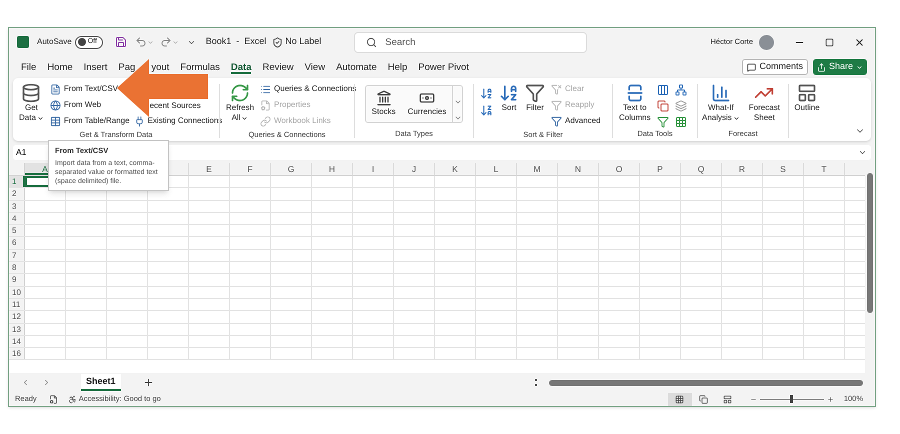 This screenshot has height=434, width=900. What do you see at coordinates (706, 383) in the screenshot?
I see `horizontal-scrollbar` at bounding box center [706, 383].